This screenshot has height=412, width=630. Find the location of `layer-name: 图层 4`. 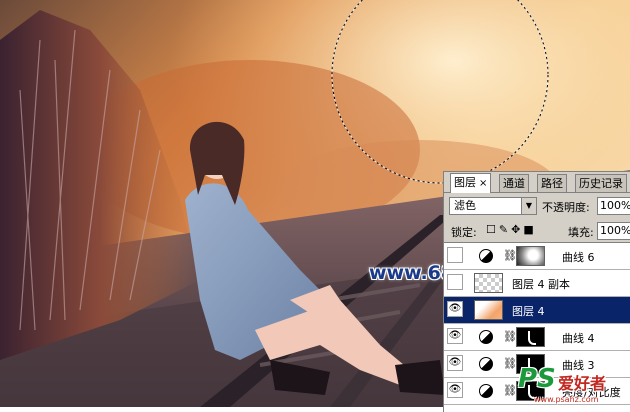

layer-name: 图层 4 is located at coordinates (528, 311).